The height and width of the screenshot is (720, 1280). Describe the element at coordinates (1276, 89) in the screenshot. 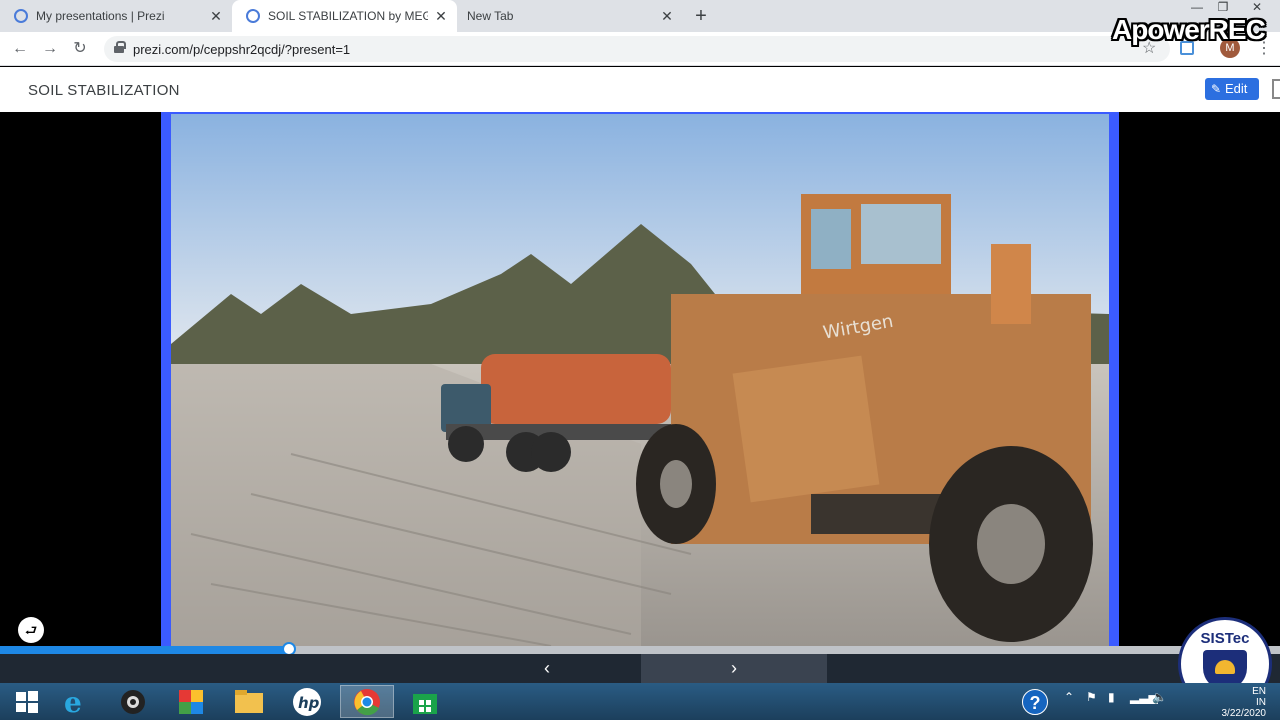

I see `side-panel-icon` at that location.